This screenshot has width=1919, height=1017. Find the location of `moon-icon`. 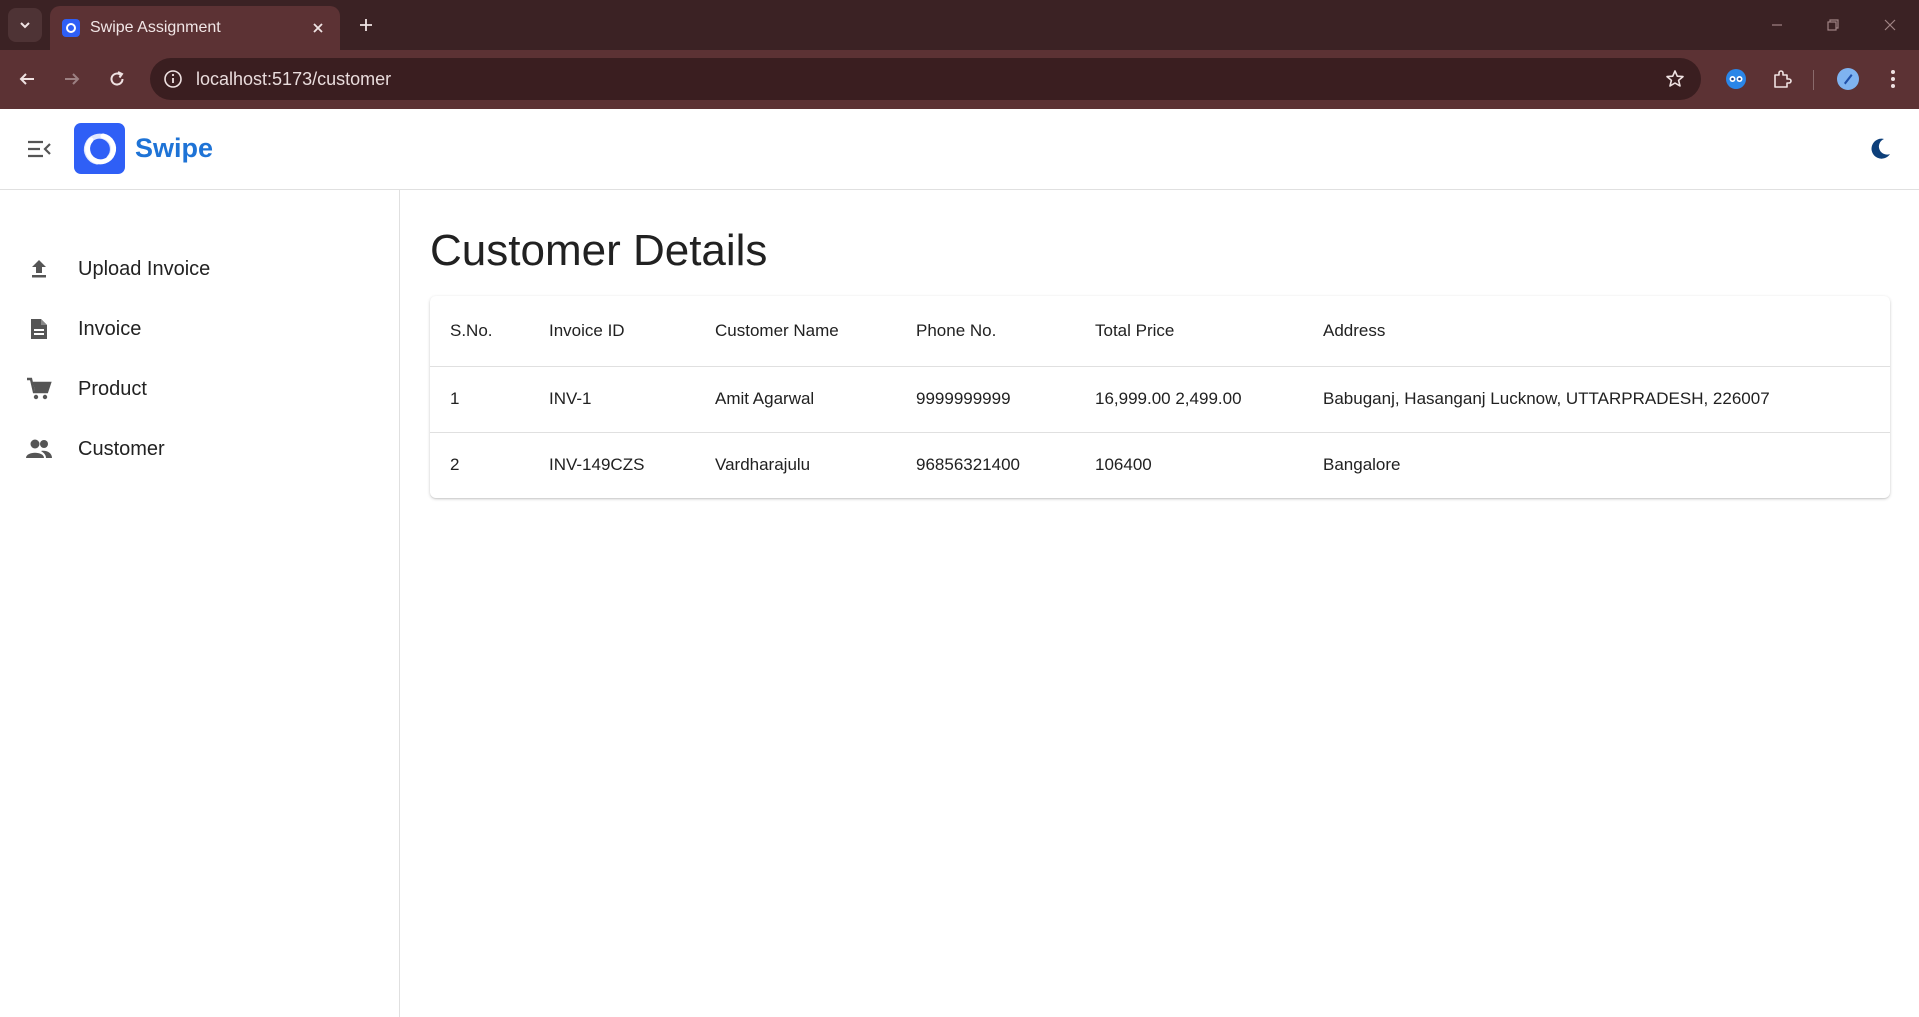

moon-icon is located at coordinates (1880, 148).